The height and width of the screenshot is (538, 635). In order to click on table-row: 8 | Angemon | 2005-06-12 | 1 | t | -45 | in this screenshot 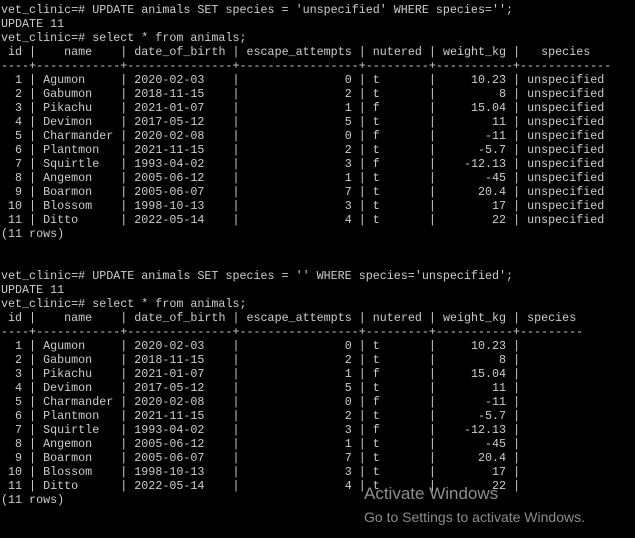, I will do `click(306, 444)`.